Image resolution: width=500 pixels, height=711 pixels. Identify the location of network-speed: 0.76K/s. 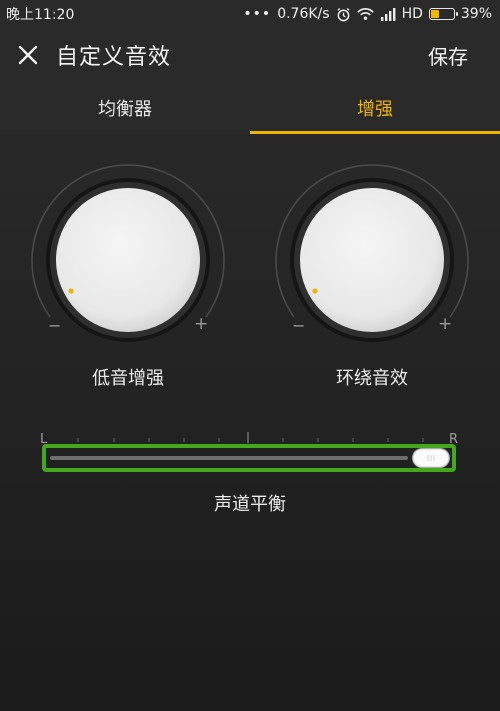
(303, 14).